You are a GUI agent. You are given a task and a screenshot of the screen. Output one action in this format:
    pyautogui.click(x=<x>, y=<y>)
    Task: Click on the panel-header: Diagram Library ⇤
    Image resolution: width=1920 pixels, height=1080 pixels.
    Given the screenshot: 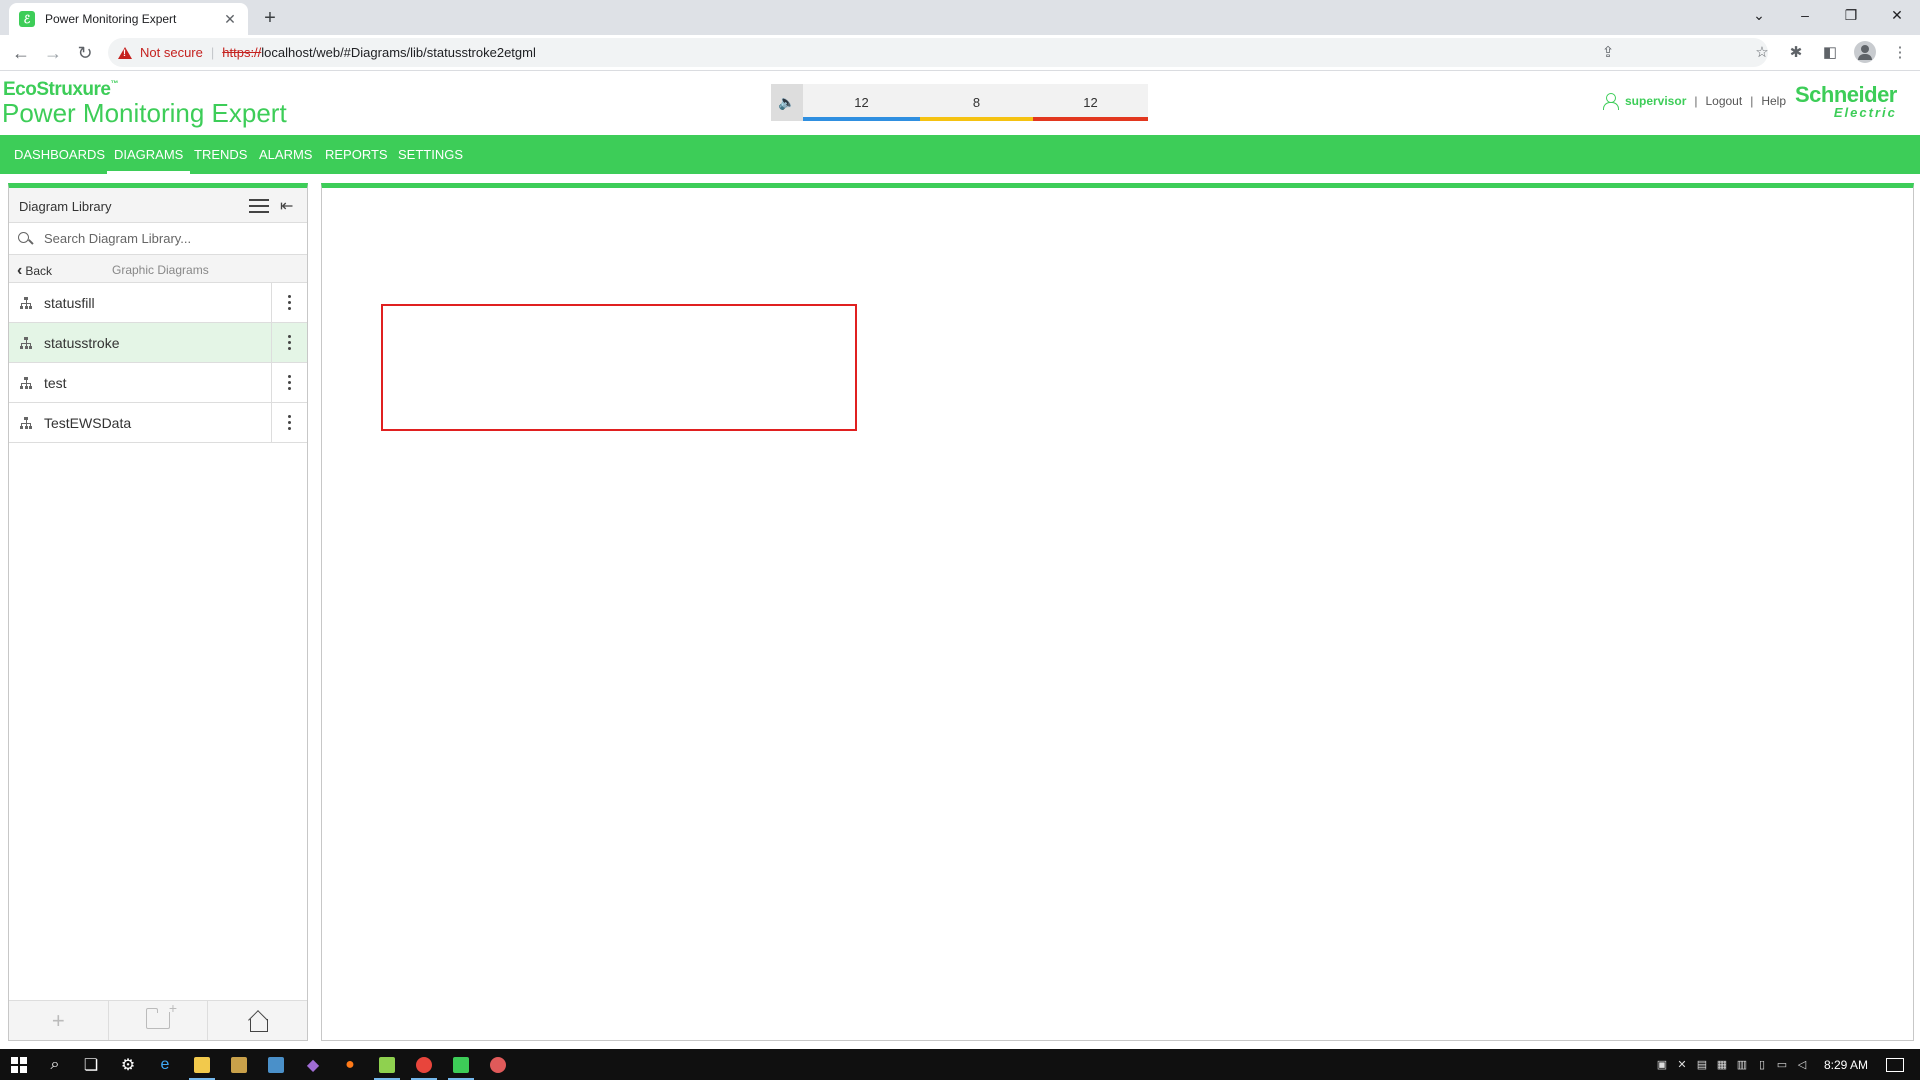 What is the action you would take?
    pyautogui.click(x=158, y=205)
    